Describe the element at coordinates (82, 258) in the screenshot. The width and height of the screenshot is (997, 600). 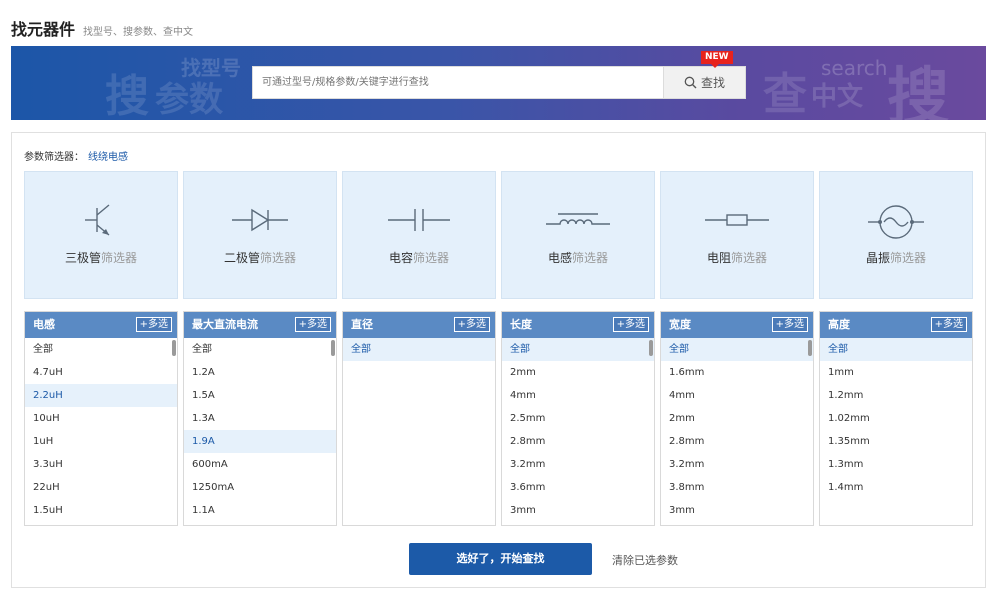
I see `category-name: 三极管` at that location.